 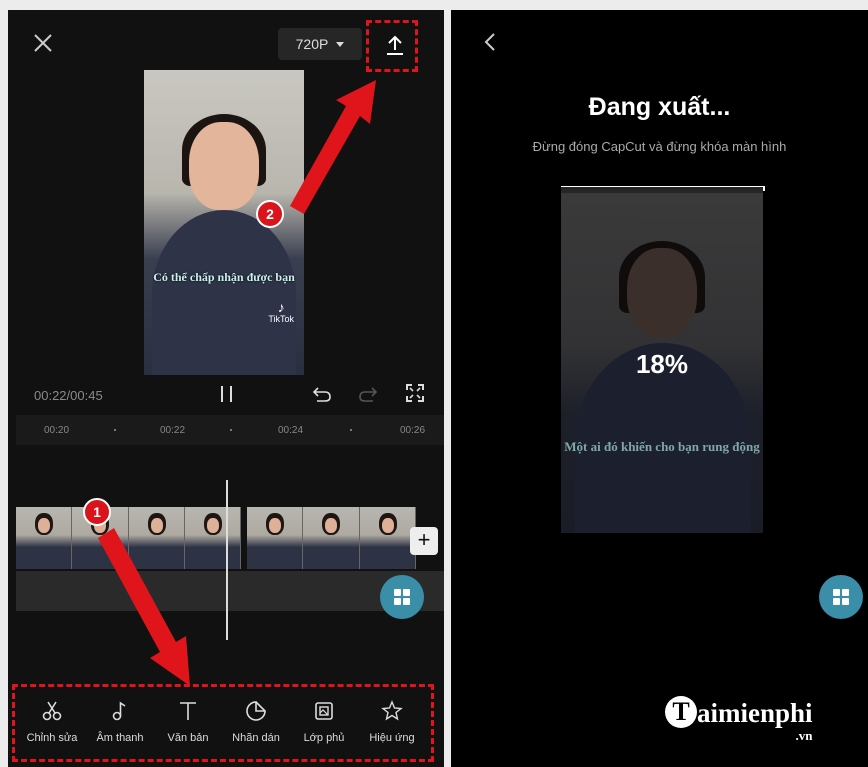 I want to click on brand-suffix: .vn, so click(x=804, y=735).